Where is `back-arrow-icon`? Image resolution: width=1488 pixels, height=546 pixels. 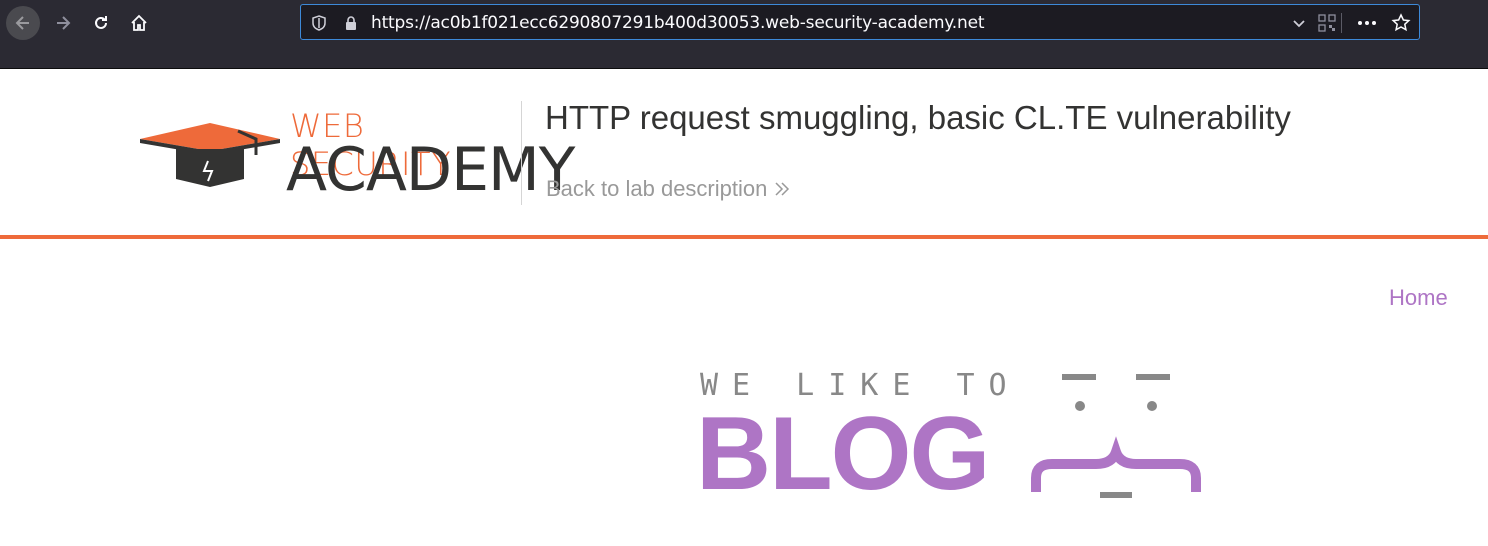
back-arrow-icon is located at coordinates (22, 23).